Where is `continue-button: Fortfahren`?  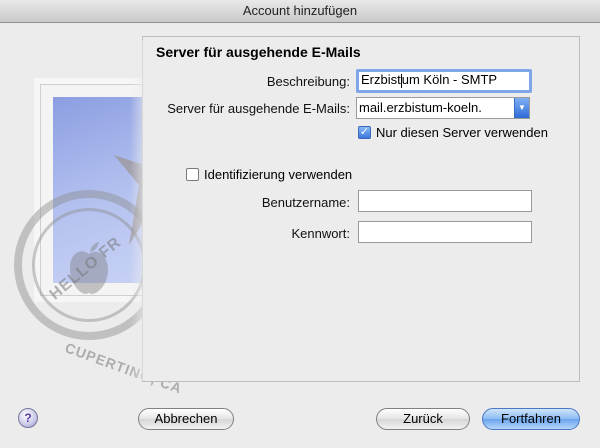 continue-button: Fortfahren is located at coordinates (531, 419).